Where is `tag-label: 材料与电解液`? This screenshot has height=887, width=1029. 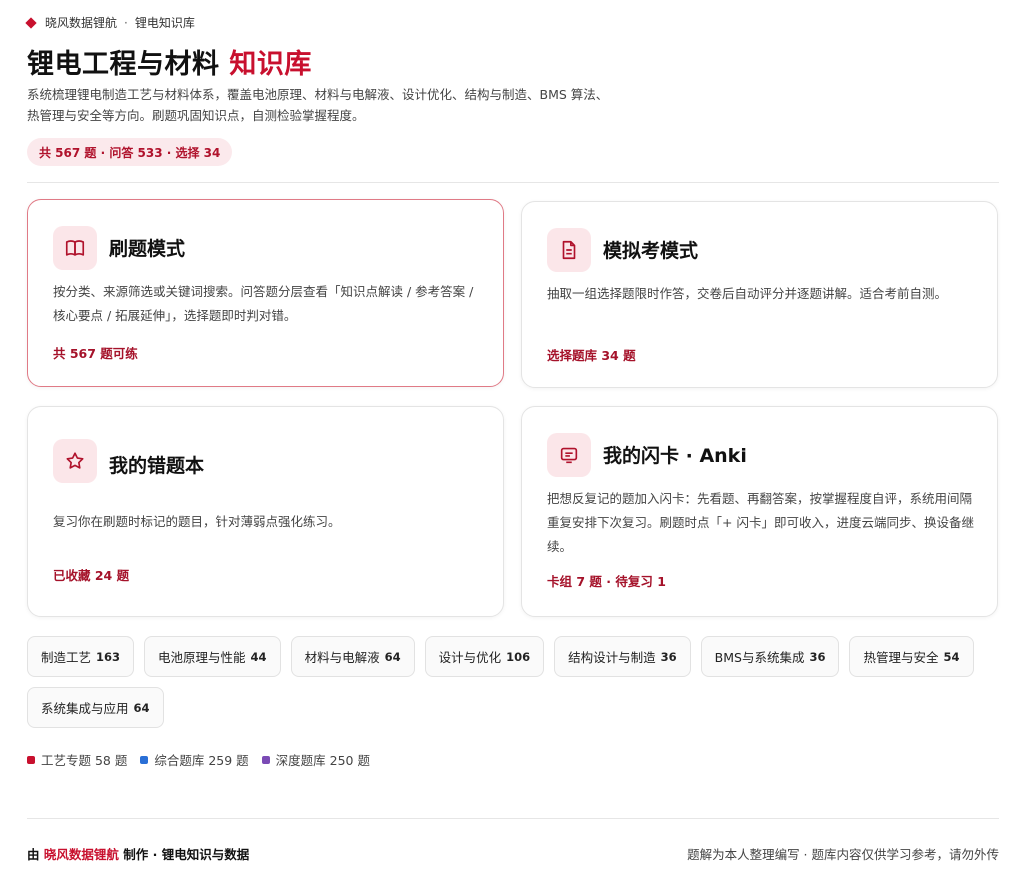
tag-label: 材料与电解液 is located at coordinates (342, 657).